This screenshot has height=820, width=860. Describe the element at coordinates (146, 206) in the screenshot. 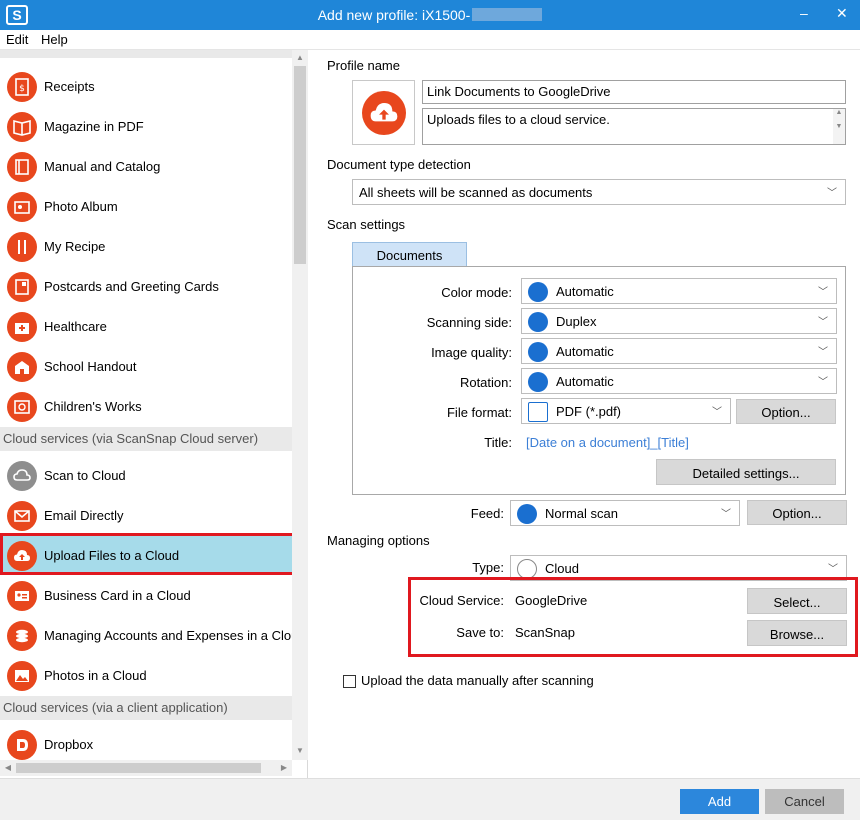

I see `profile-item-photo-album: Photo Album` at that location.